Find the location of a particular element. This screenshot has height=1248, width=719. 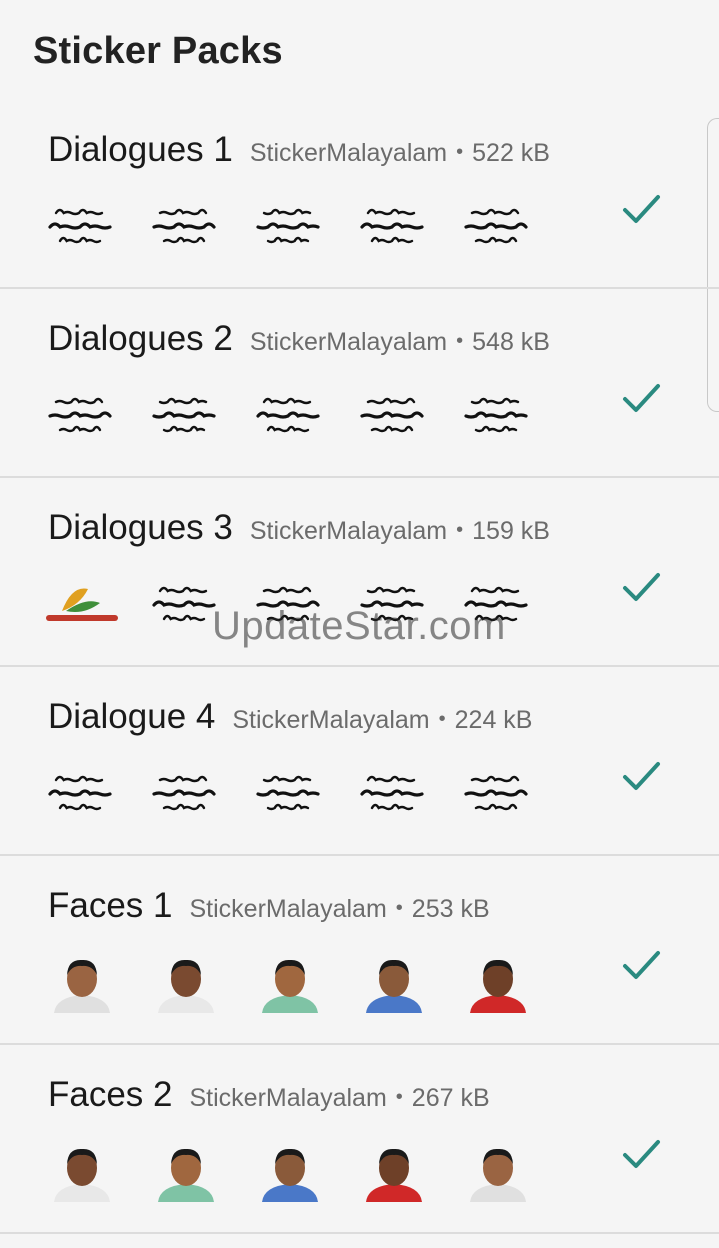

pack-name: Dialogue 4 is located at coordinates (132, 716).